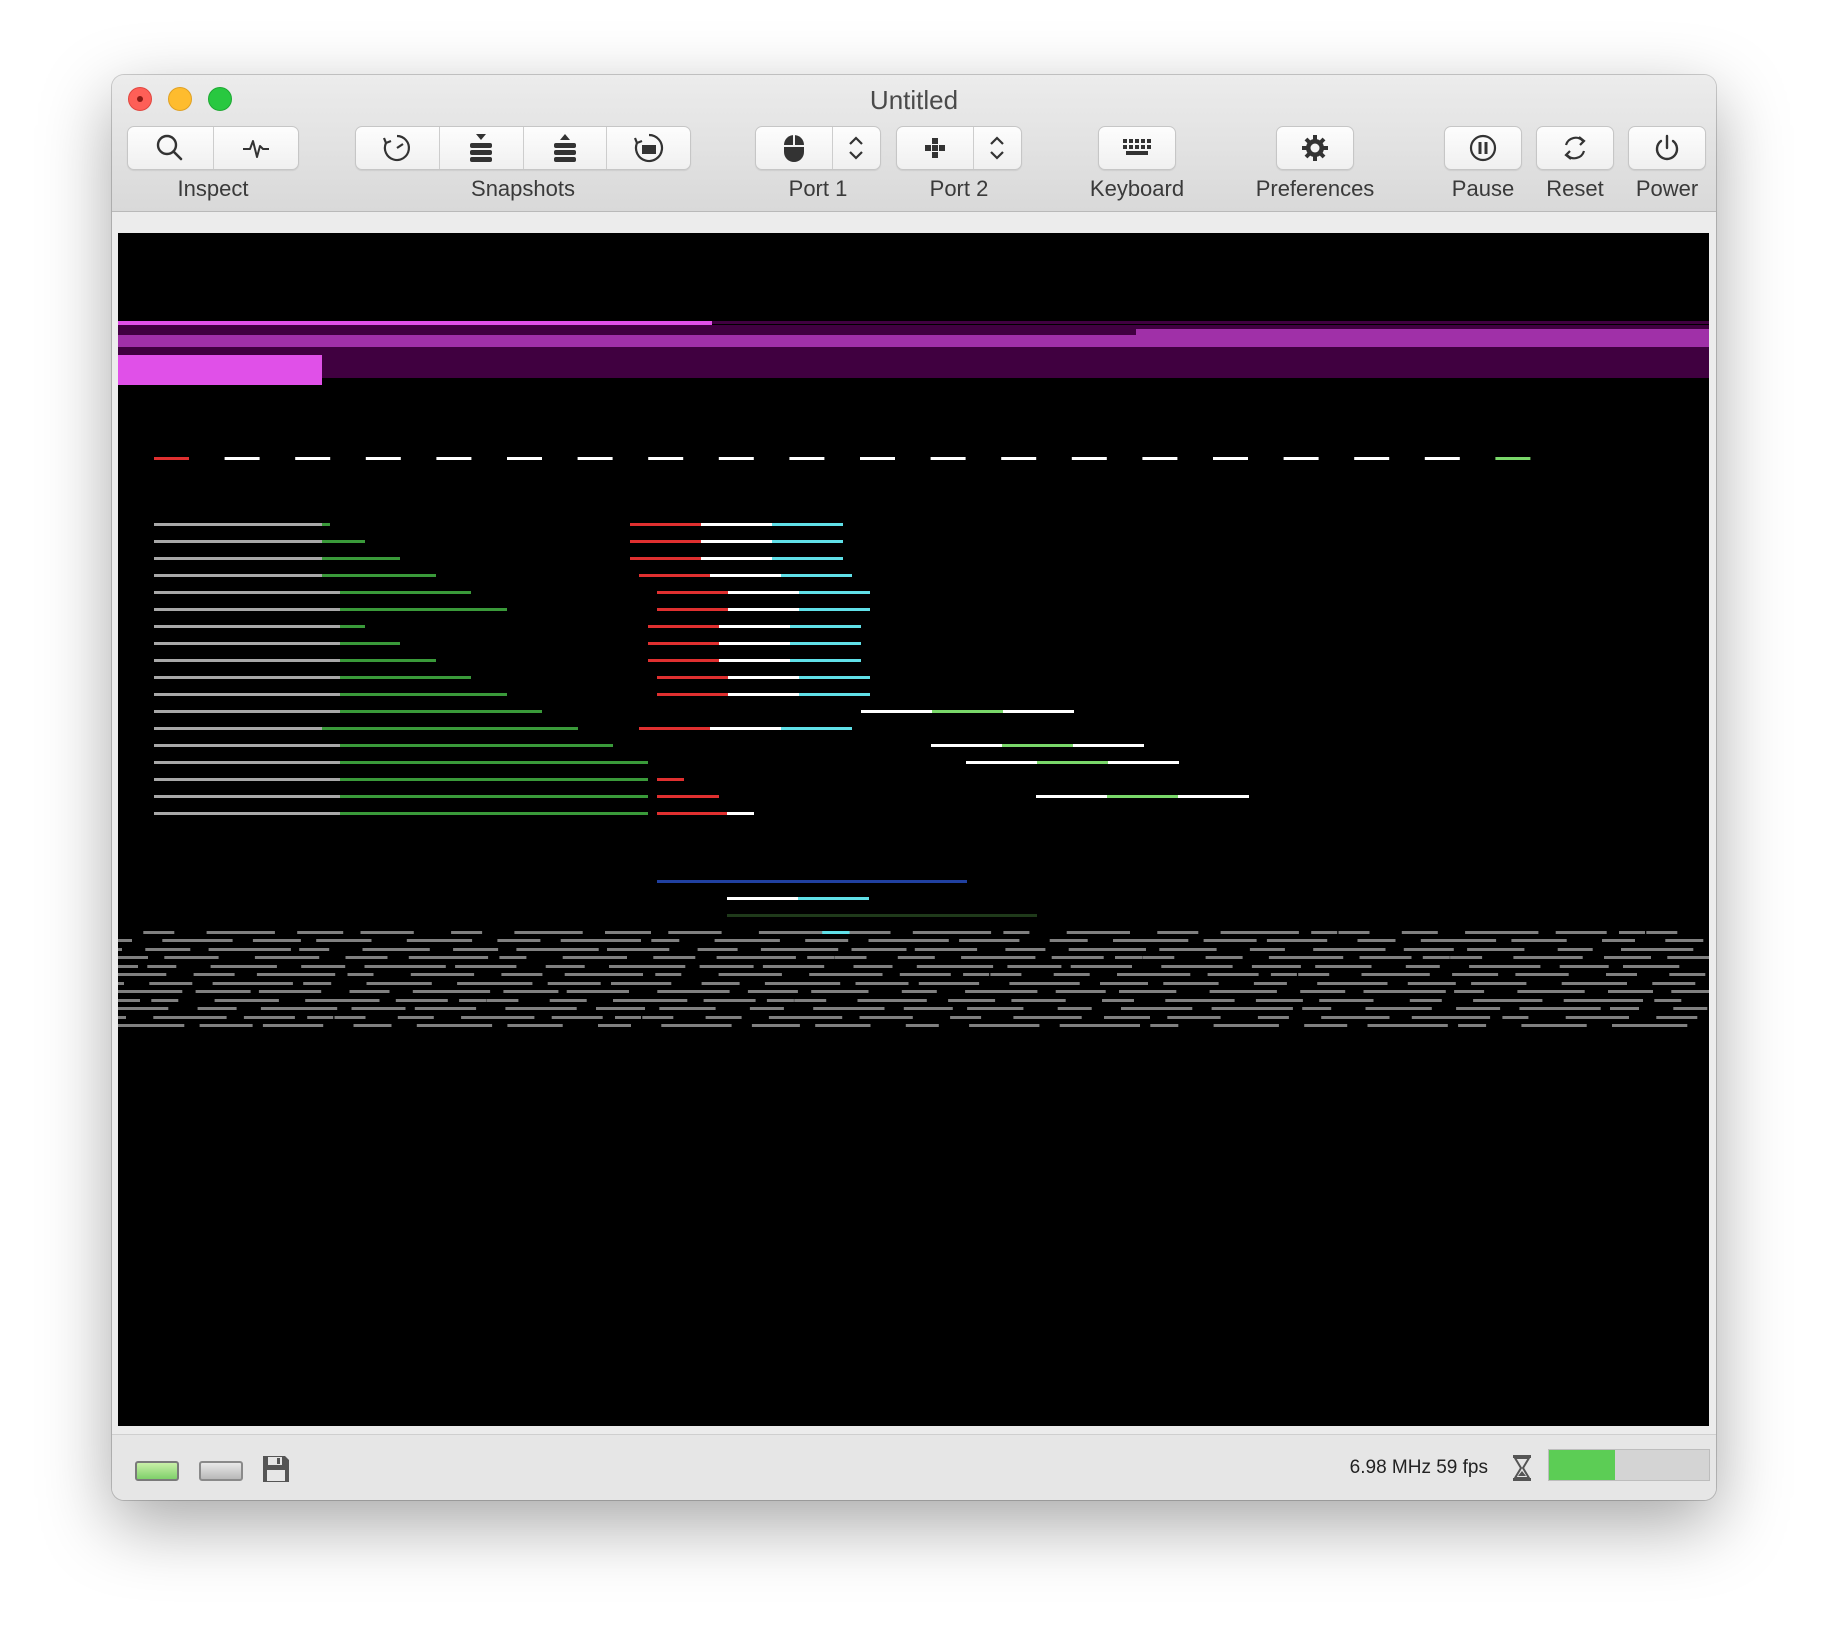  What do you see at coordinates (221, 1471) in the screenshot?
I see `drive-2-led` at bounding box center [221, 1471].